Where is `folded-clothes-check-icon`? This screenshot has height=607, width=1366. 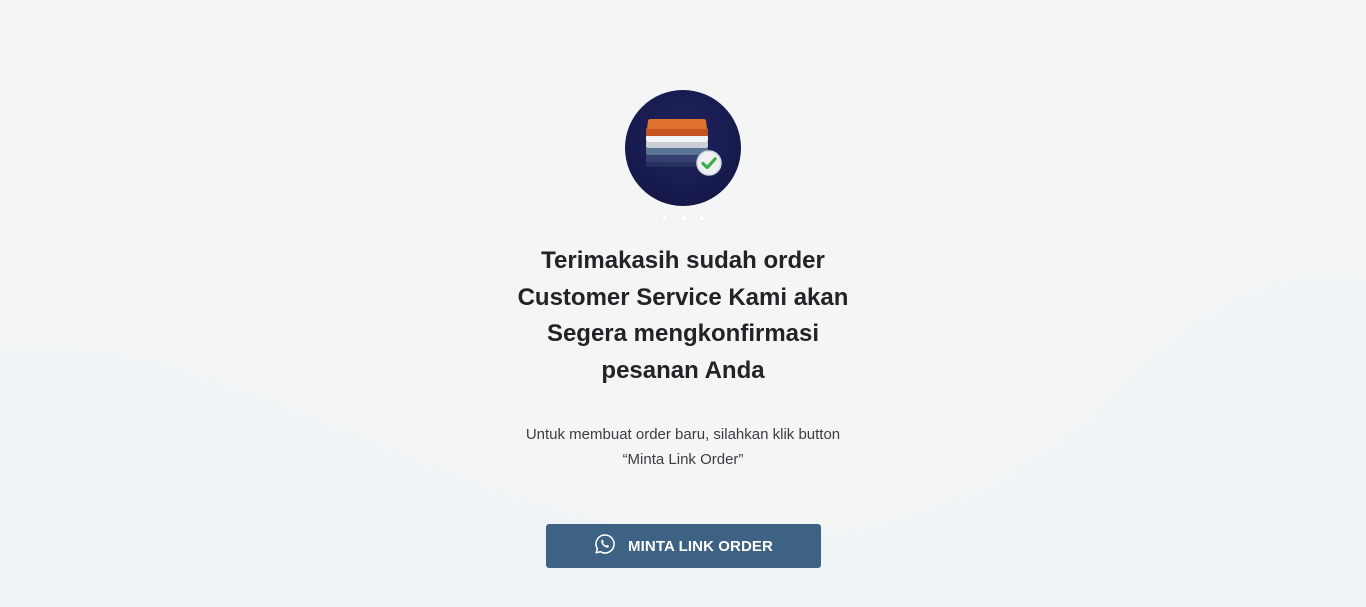
folded-clothes-check-icon is located at coordinates (684, 147).